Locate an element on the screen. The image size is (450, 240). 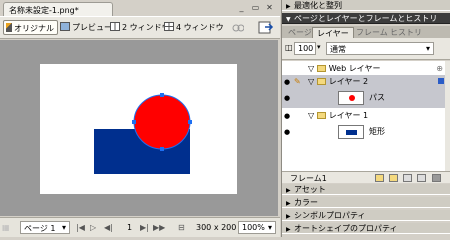
section-label: アセット is located at coordinates (310, 189).